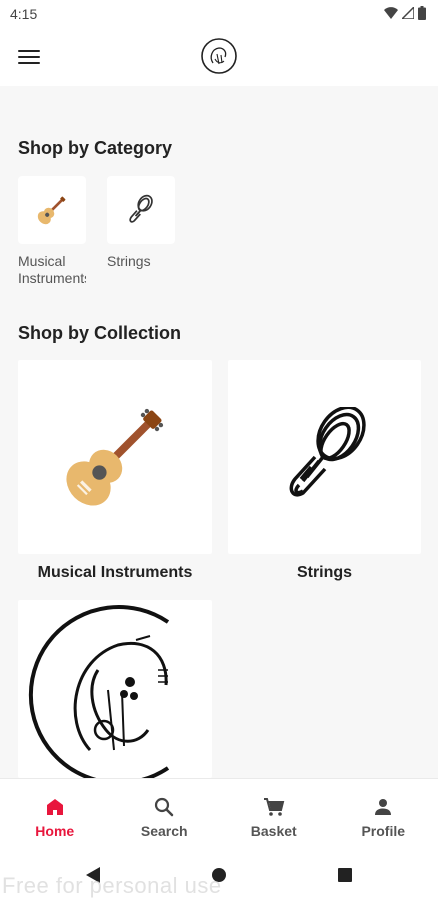  I want to click on nav-search: Search, so click(165, 814).